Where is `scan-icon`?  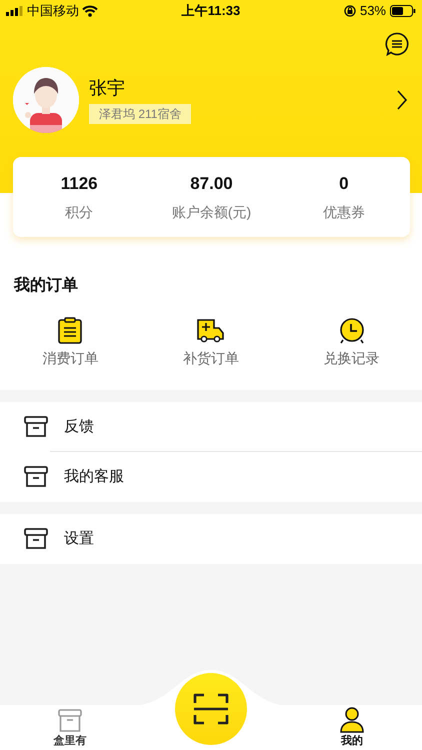
scan-icon is located at coordinates (211, 709).